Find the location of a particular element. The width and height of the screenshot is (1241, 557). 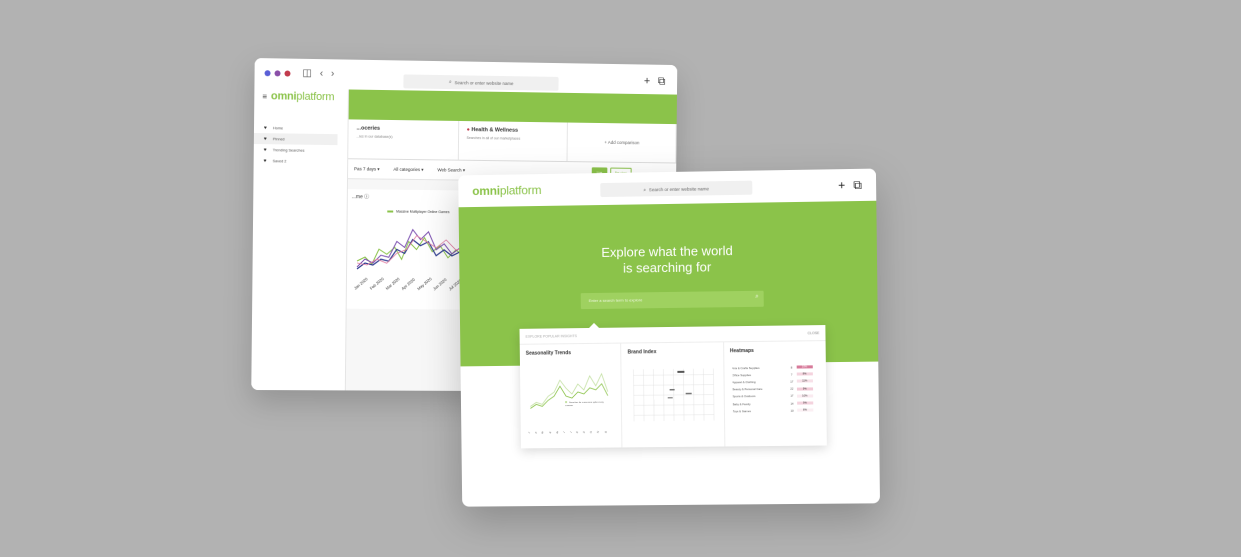

month-ticks: JFMAMJJASOND is located at coordinates (568, 433).